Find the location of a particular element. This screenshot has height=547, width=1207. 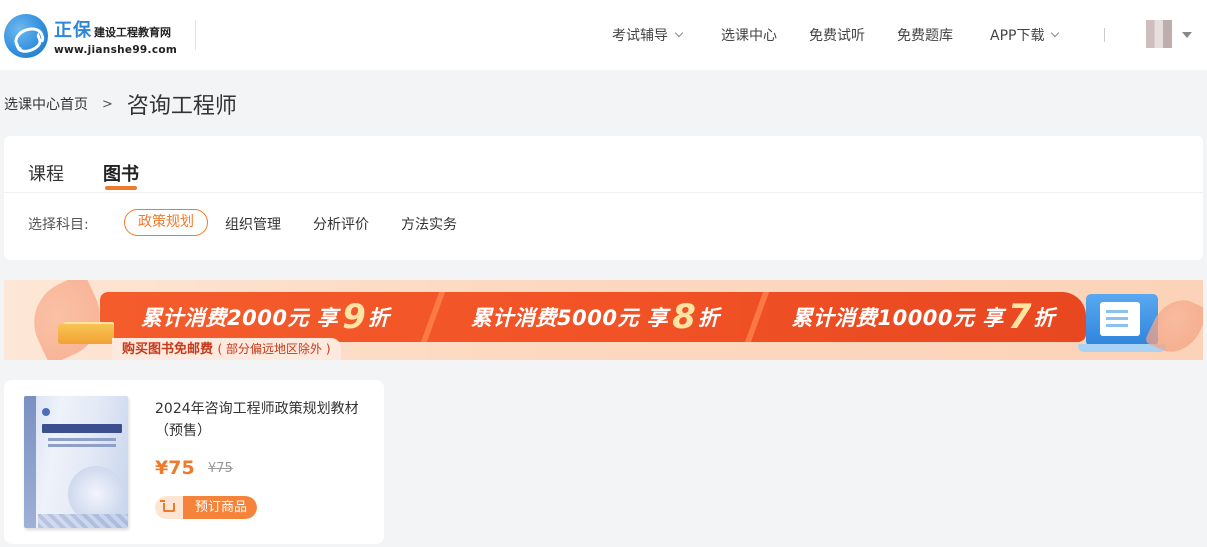

nav-item-free-questions: 免费题库 is located at coordinates (925, 35).